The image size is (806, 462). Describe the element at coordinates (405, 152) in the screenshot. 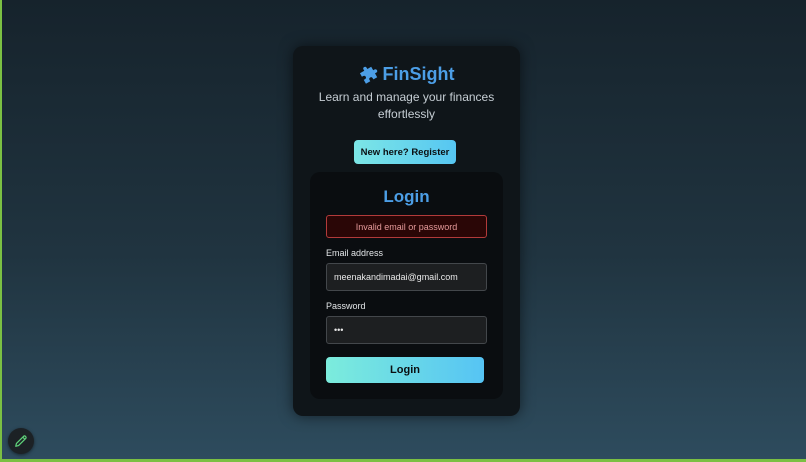

I see `register-button: New here? Register` at that location.